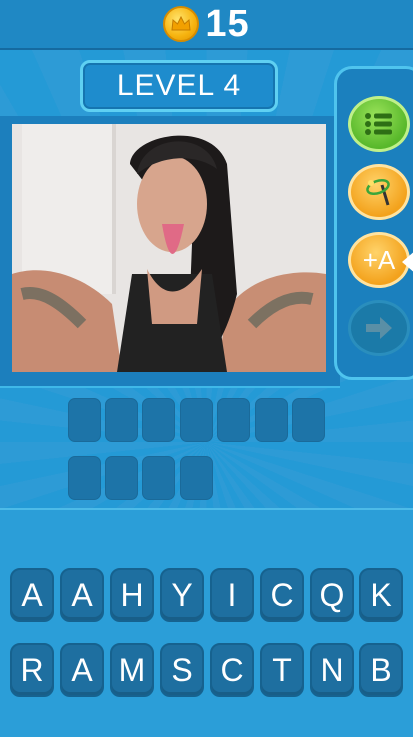 The height and width of the screenshot is (737, 413). Describe the element at coordinates (332, 670) in the screenshot. I see `letter-key: N` at that location.